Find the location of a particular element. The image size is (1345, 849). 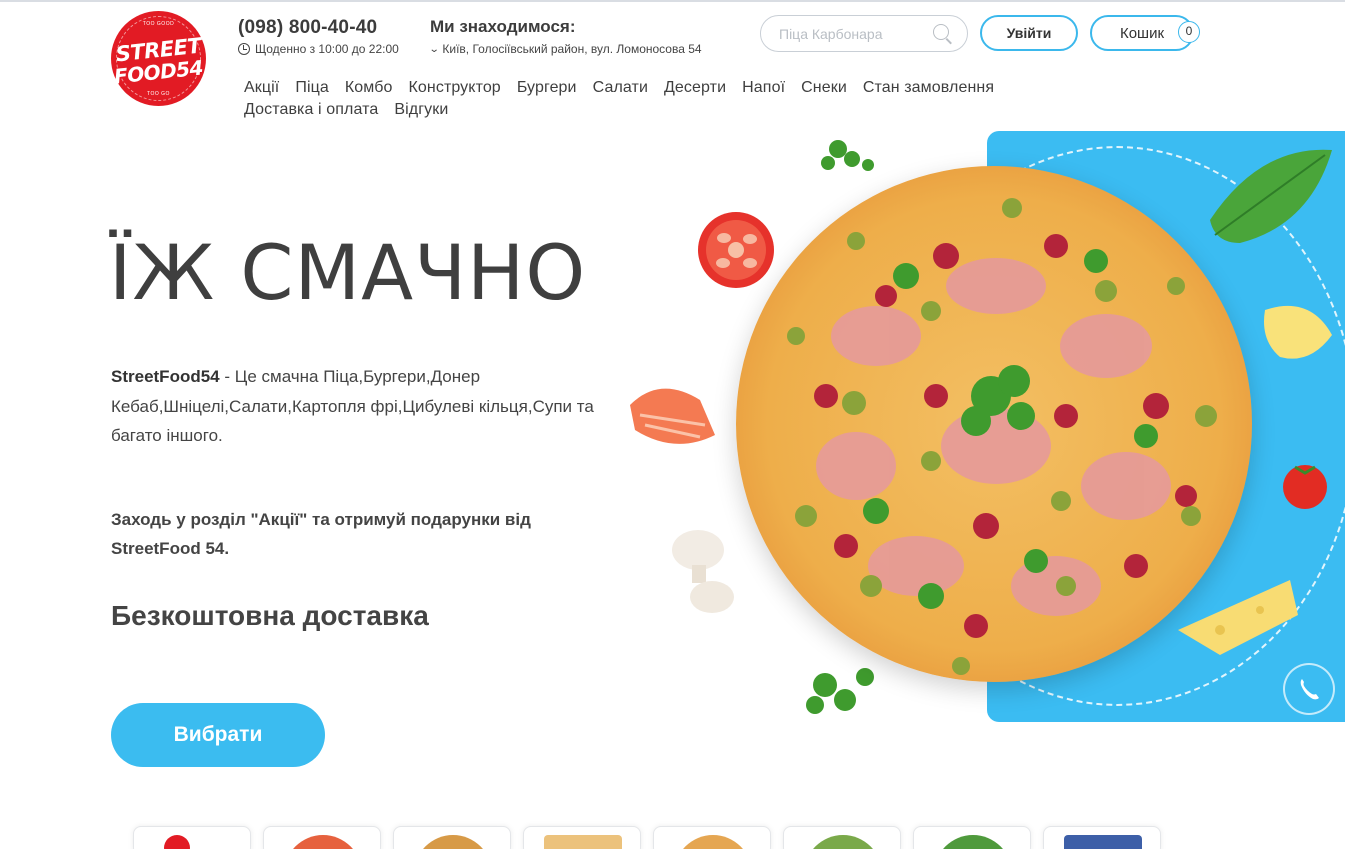

category-card-promotions is located at coordinates (192, 837).